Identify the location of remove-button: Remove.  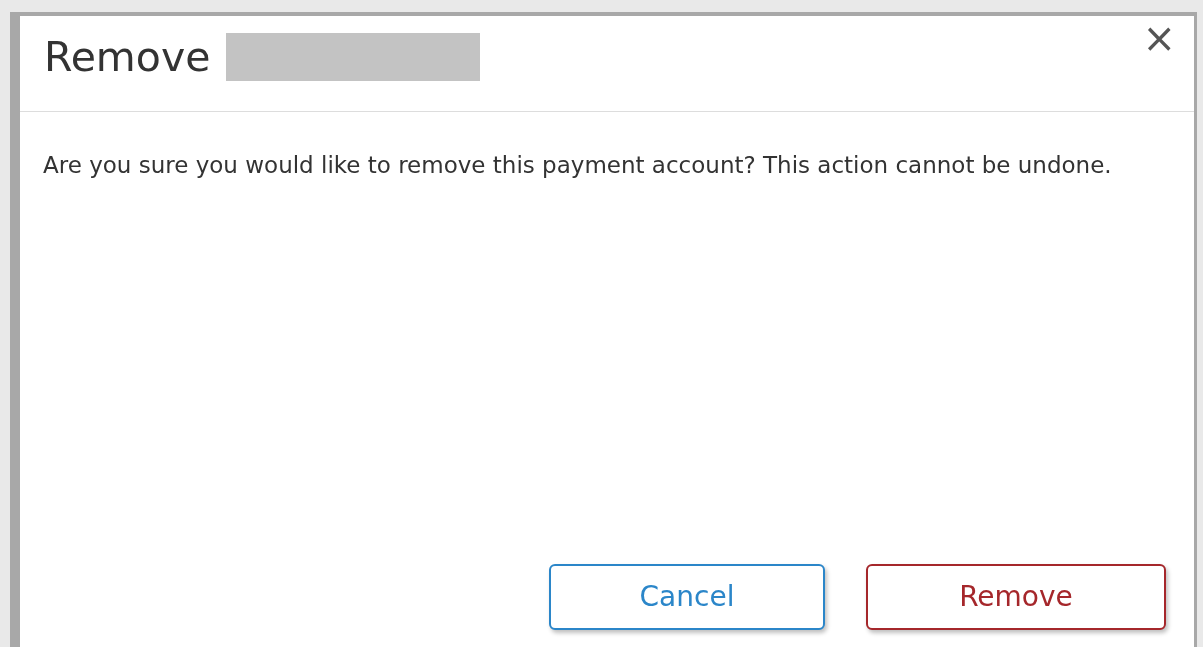
(1016, 597).